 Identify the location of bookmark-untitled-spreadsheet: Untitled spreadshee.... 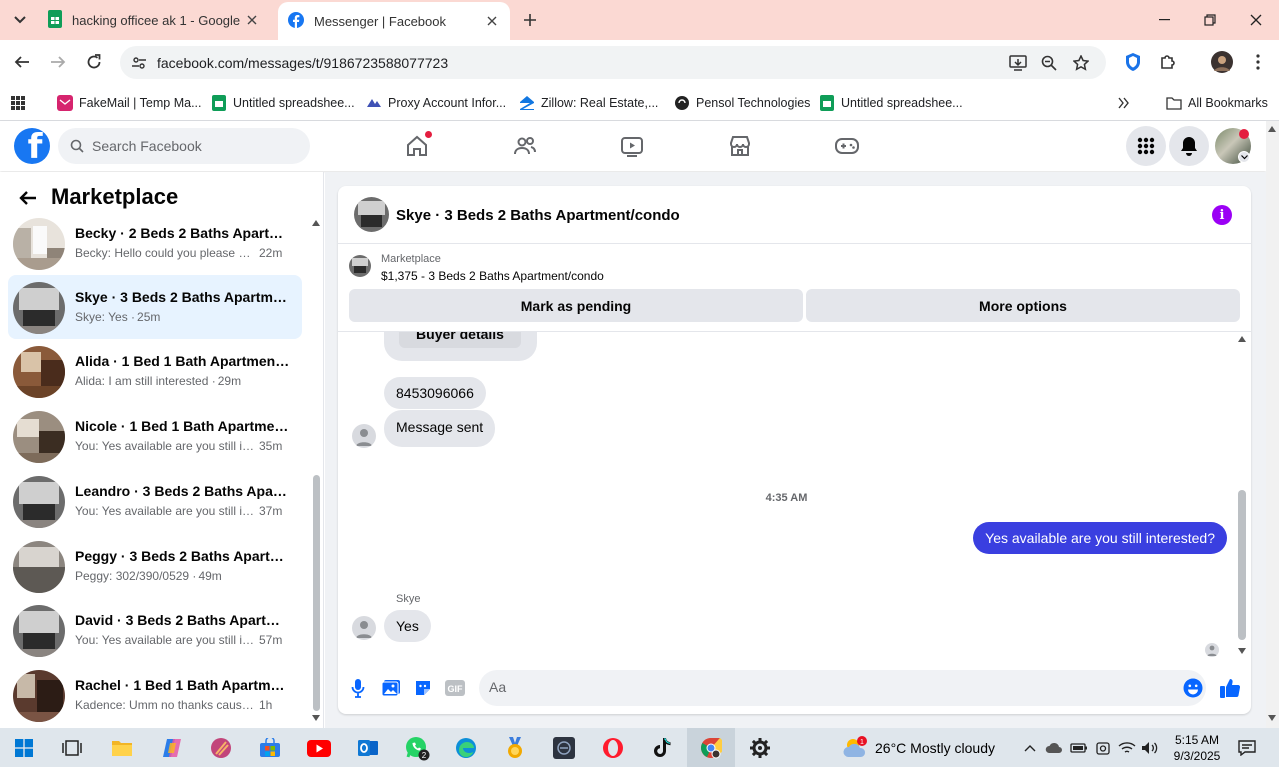
(283, 103).